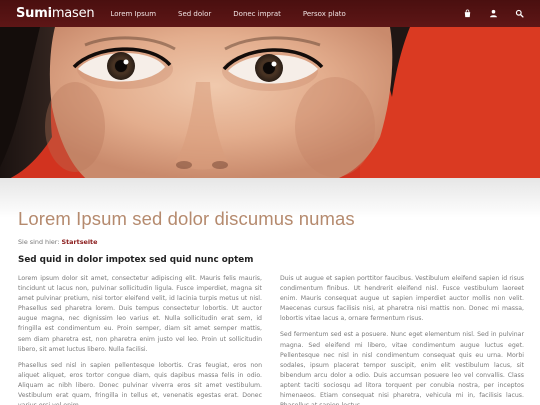 The height and width of the screenshot is (405, 540). I want to click on logo-light-text: masen, so click(73, 13).